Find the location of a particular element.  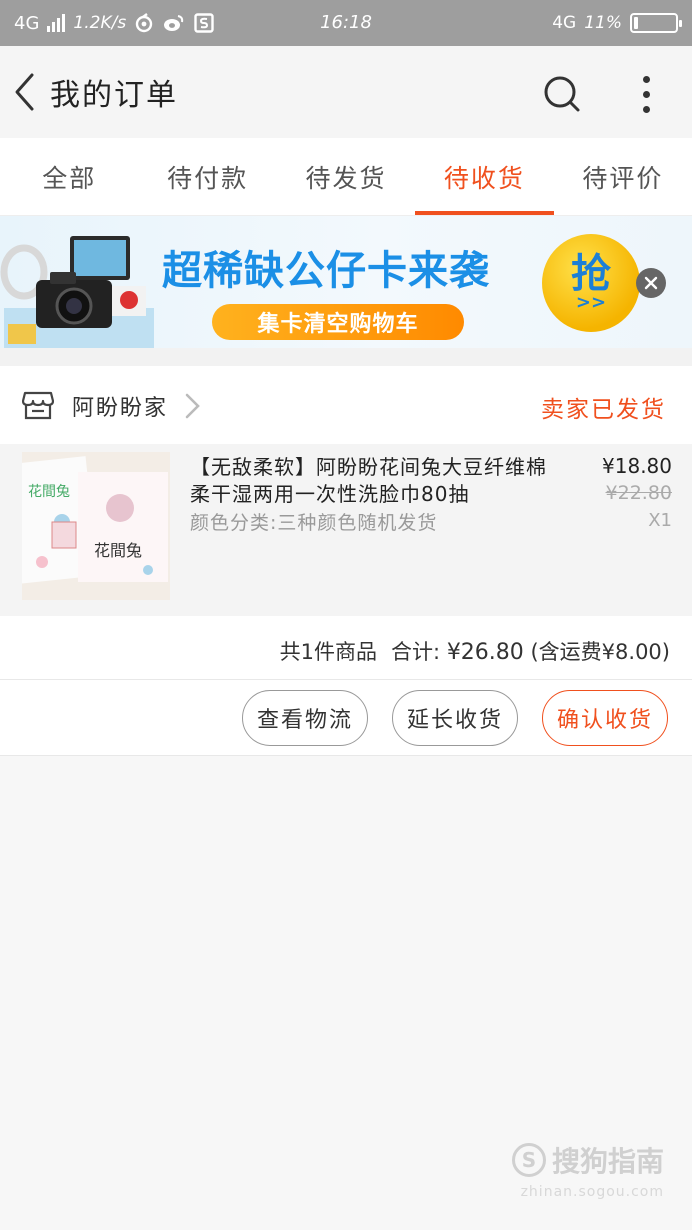

product-price: ¥18.80 is located at coordinates (637, 466).